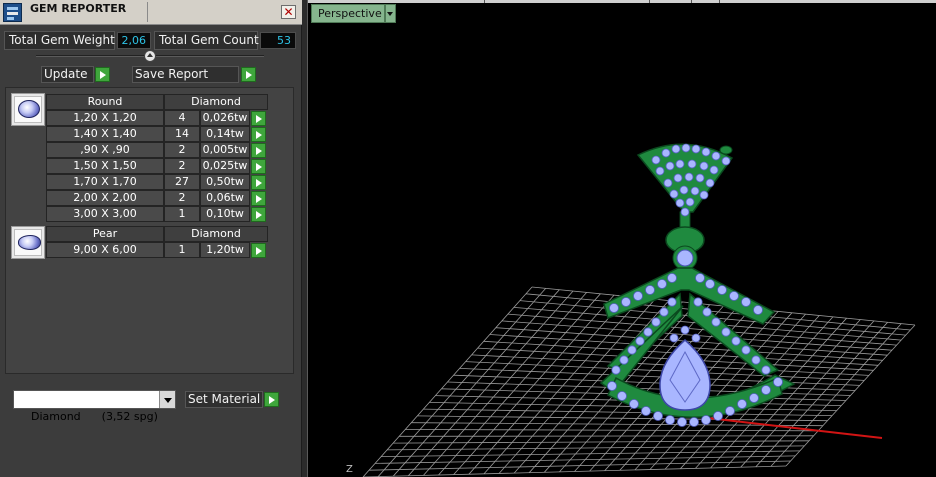 Image resolution: width=936 pixels, height=477 pixels. What do you see at coordinates (28, 109) in the screenshot?
I see `round-gem-icon` at bounding box center [28, 109].